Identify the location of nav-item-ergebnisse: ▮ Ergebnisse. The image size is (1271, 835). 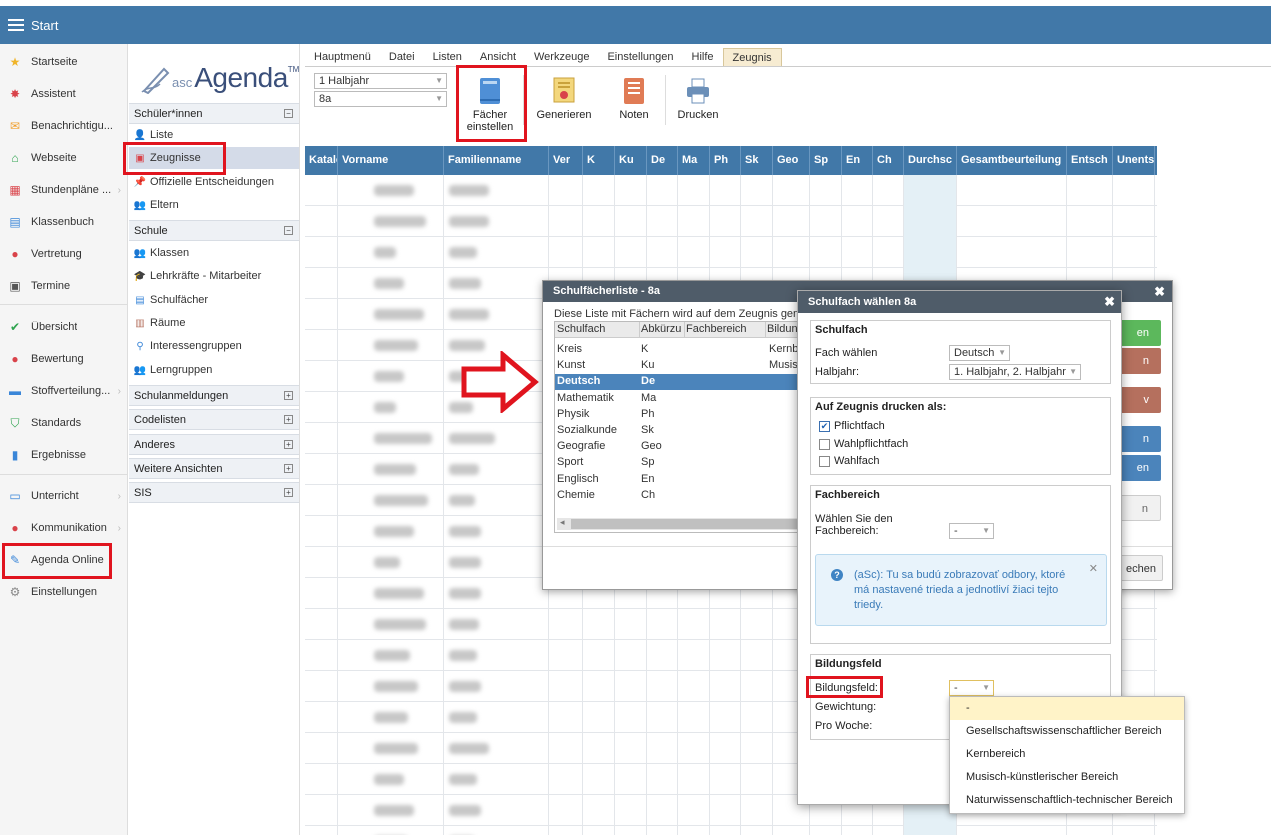
(63, 455).